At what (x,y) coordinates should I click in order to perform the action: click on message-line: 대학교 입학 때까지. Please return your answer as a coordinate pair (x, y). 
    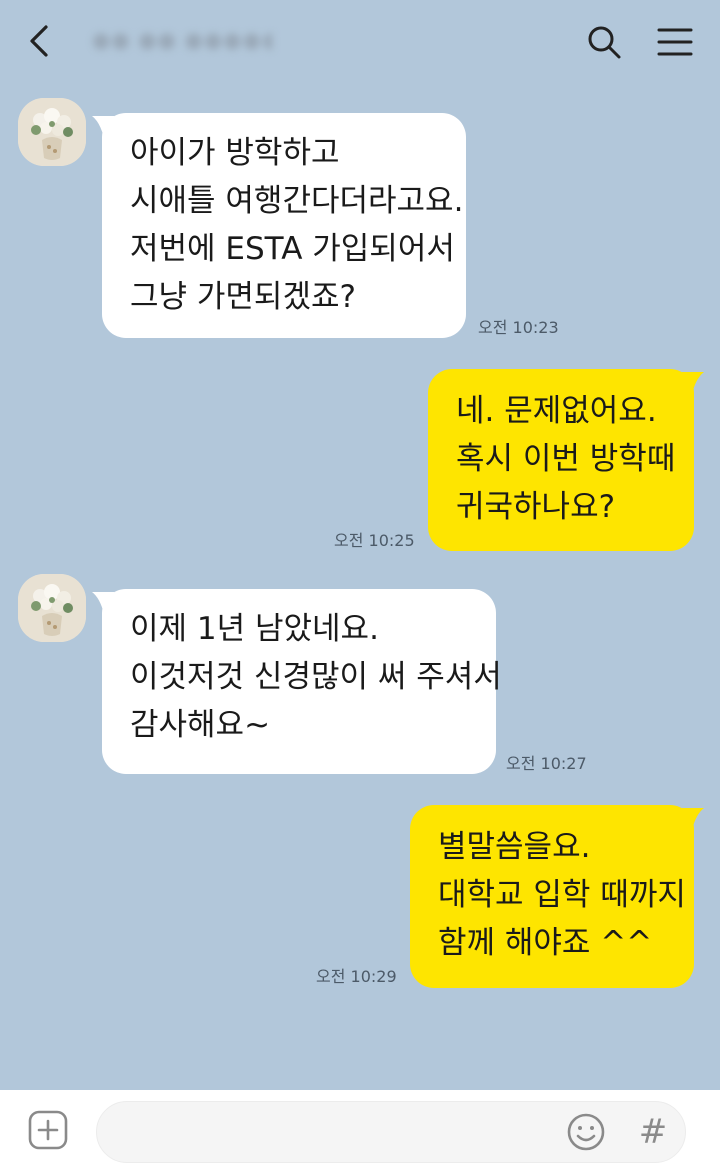
    Looking at the image, I should click on (562, 895).